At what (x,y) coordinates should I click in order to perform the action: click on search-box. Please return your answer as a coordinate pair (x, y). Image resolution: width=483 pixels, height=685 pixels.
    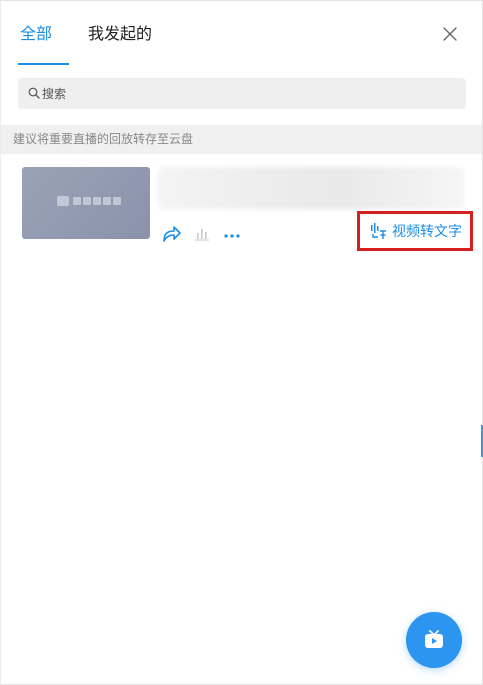
    Looking at the image, I should click on (242, 93).